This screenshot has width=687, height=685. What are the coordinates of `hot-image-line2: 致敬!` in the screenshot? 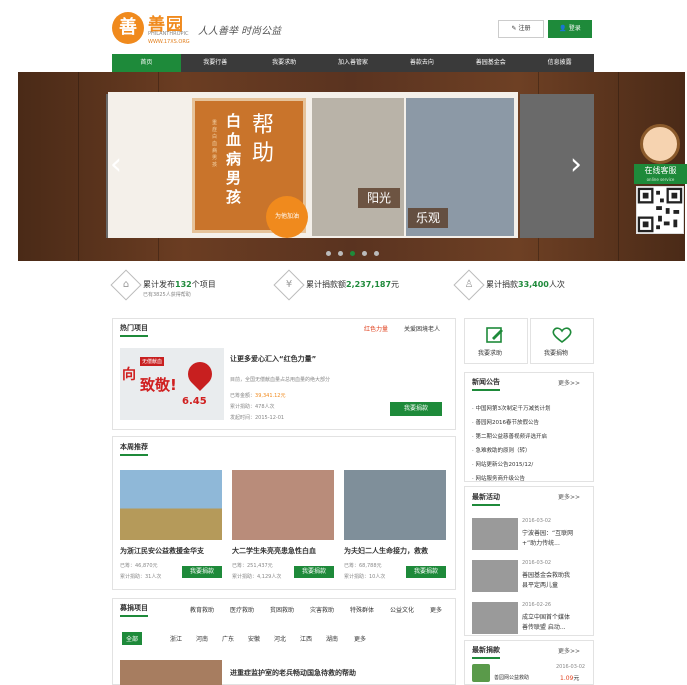 It's located at (158, 385).